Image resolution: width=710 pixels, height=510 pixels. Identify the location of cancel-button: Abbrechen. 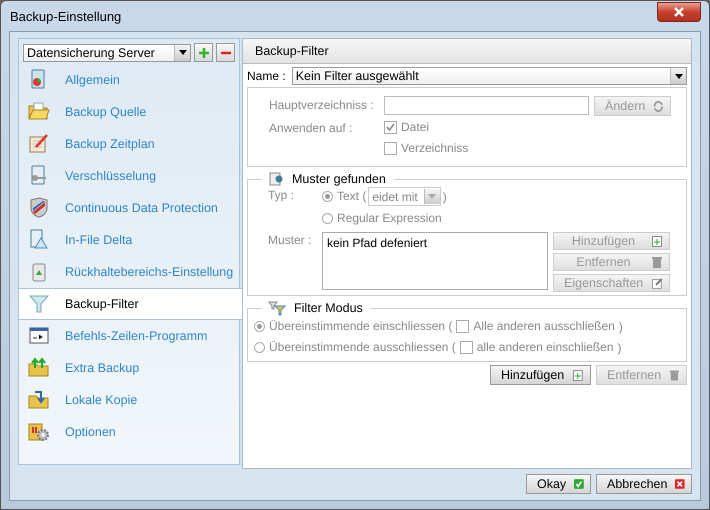
(644, 484).